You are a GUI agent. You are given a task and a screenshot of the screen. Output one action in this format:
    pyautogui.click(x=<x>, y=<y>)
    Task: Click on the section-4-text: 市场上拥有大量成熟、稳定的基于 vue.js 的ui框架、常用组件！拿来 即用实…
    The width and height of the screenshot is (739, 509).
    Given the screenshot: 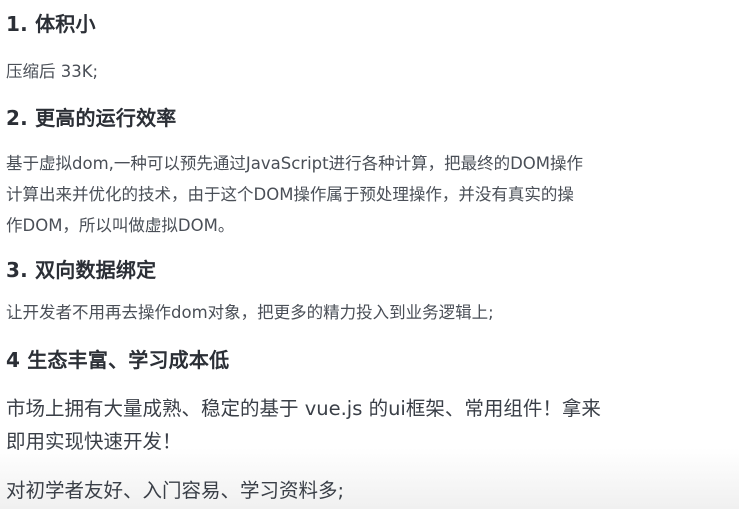 What is the action you would take?
    pyautogui.click(x=303, y=425)
    